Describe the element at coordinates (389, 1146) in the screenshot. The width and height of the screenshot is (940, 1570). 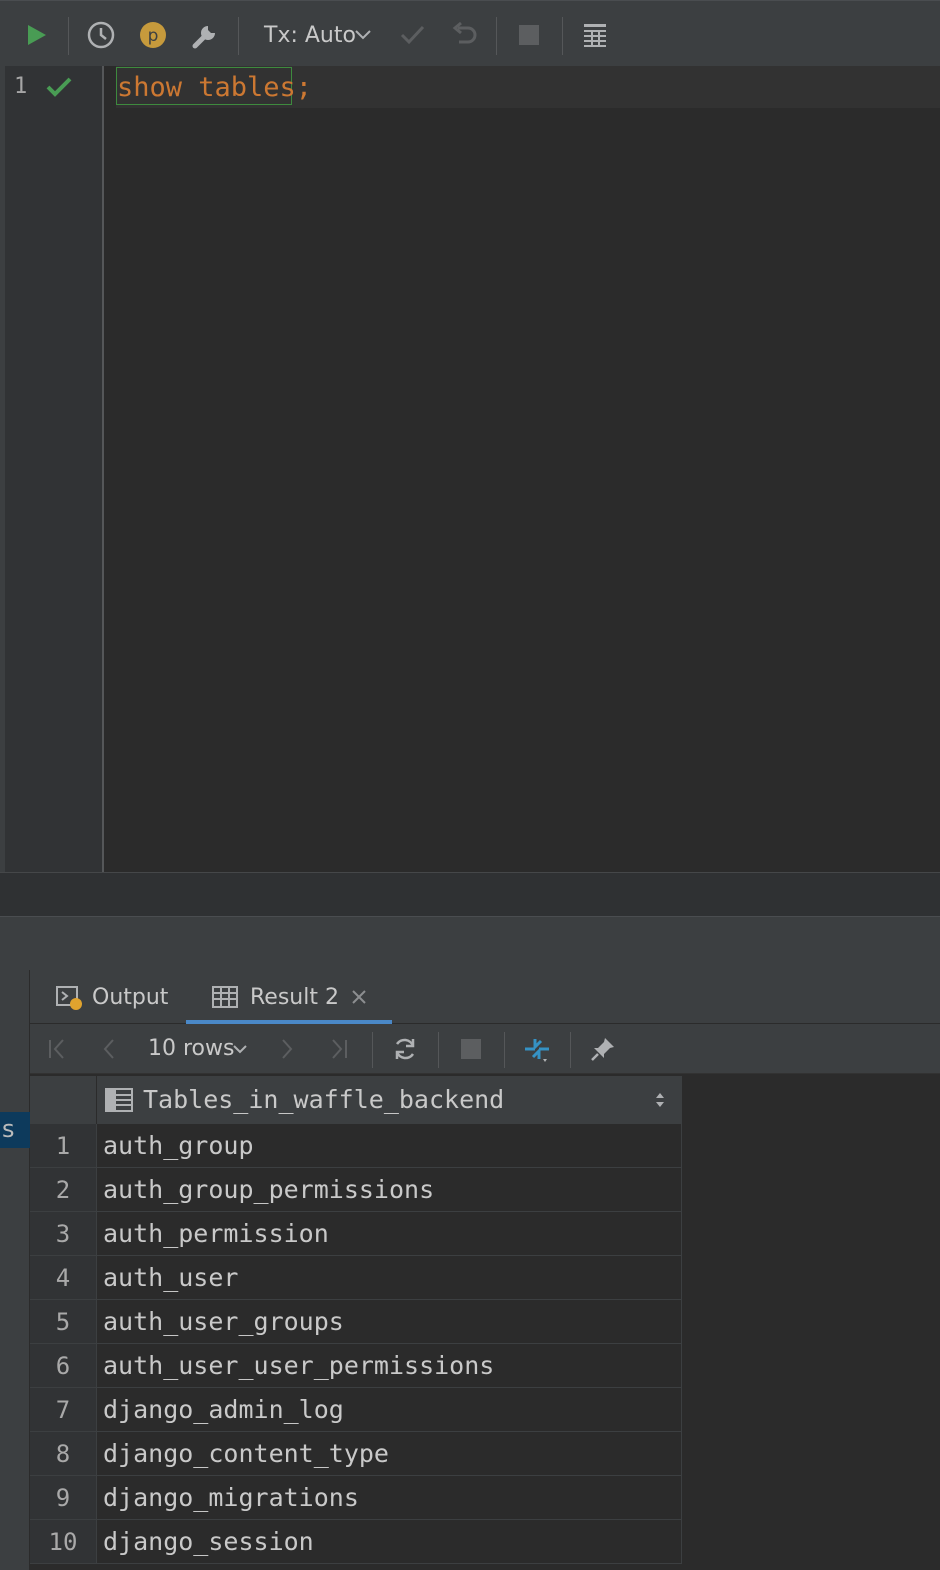
I see `table-cell: auth_group` at that location.